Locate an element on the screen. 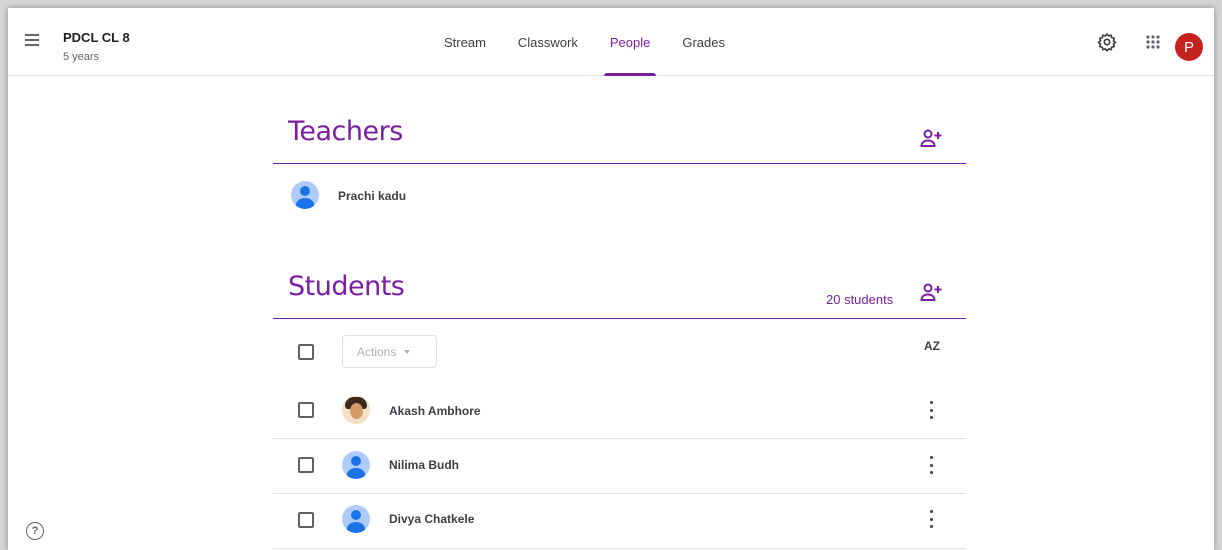 This screenshot has height=550, width=1222. help-icon: ? is located at coordinates (35, 531).